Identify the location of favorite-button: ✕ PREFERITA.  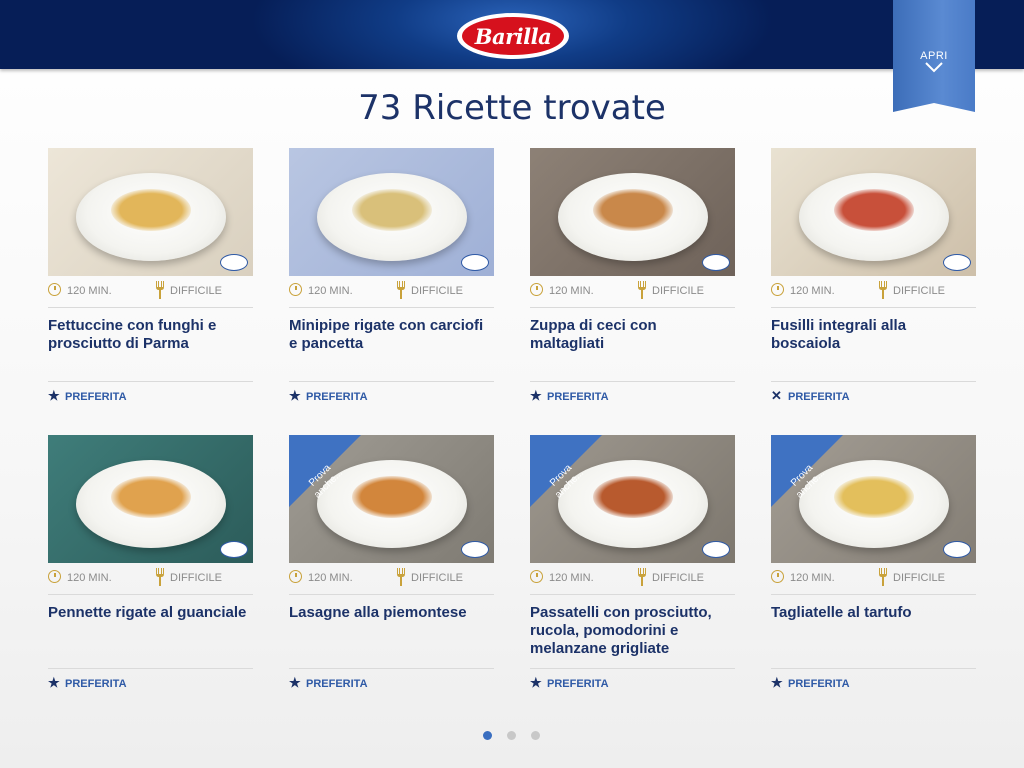
(873, 396).